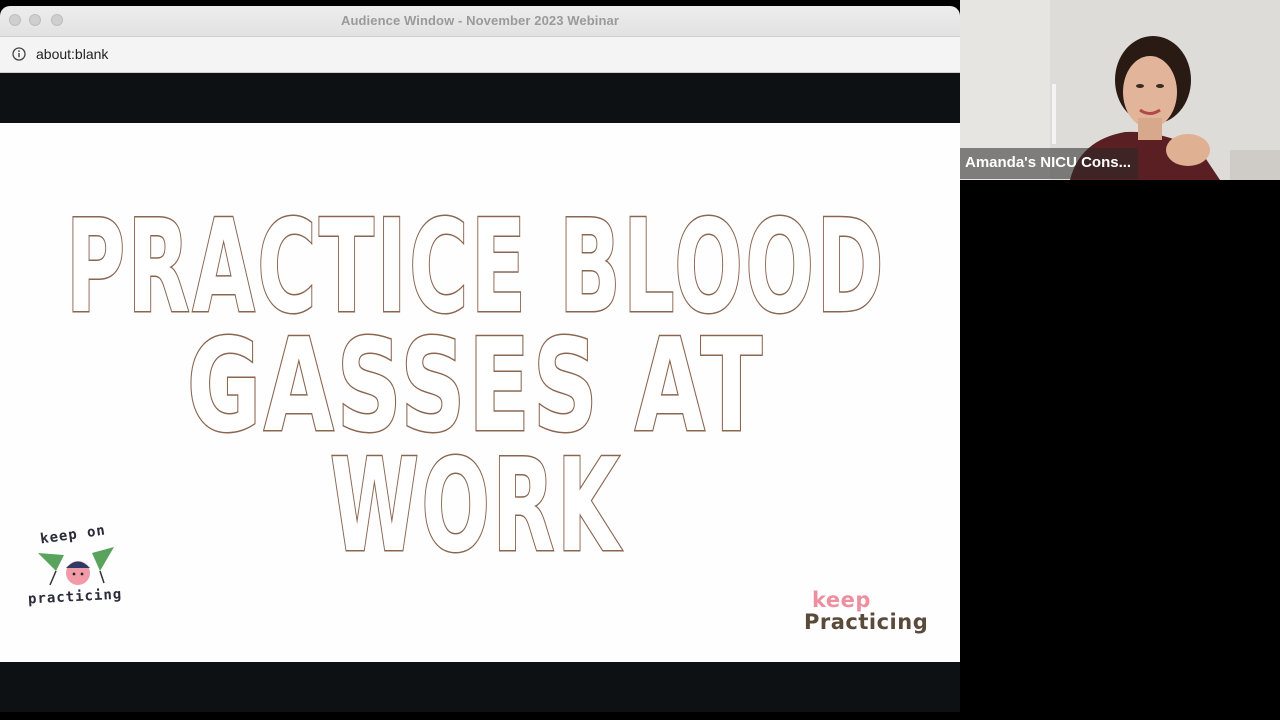 This screenshot has width=1280, height=720. Describe the element at coordinates (841, 600) in the screenshot. I see `logo-right-top-text: keep` at that location.